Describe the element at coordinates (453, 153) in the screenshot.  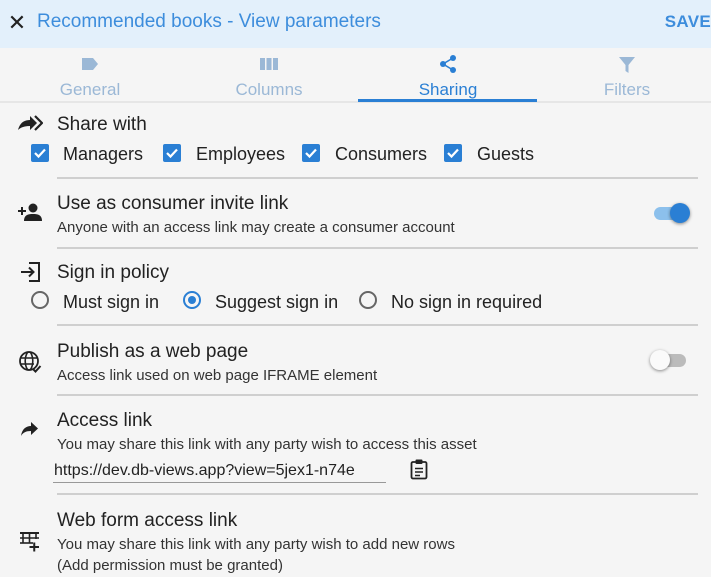
I see `guests-checkbox` at that location.